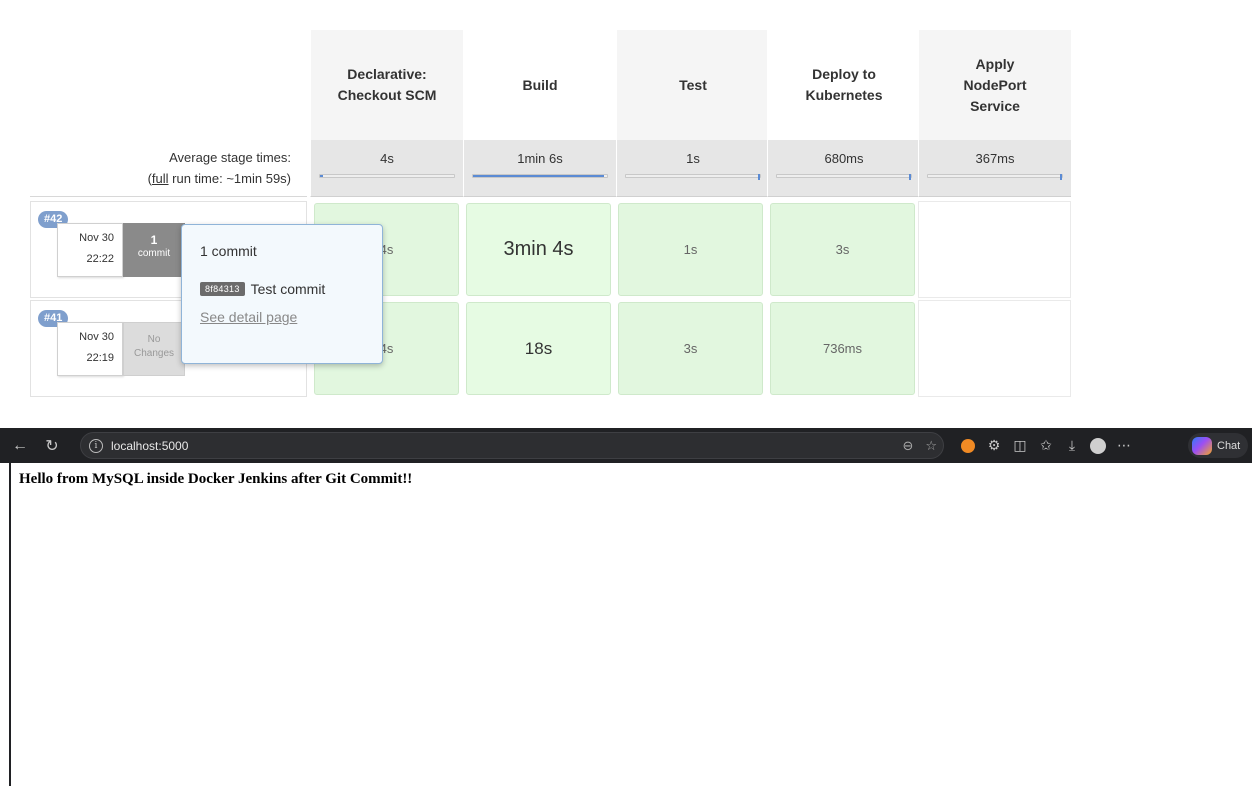 The height and width of the screenshot is (786, 1252). I want to click on stage-time: 736ms, so click(842, 348).